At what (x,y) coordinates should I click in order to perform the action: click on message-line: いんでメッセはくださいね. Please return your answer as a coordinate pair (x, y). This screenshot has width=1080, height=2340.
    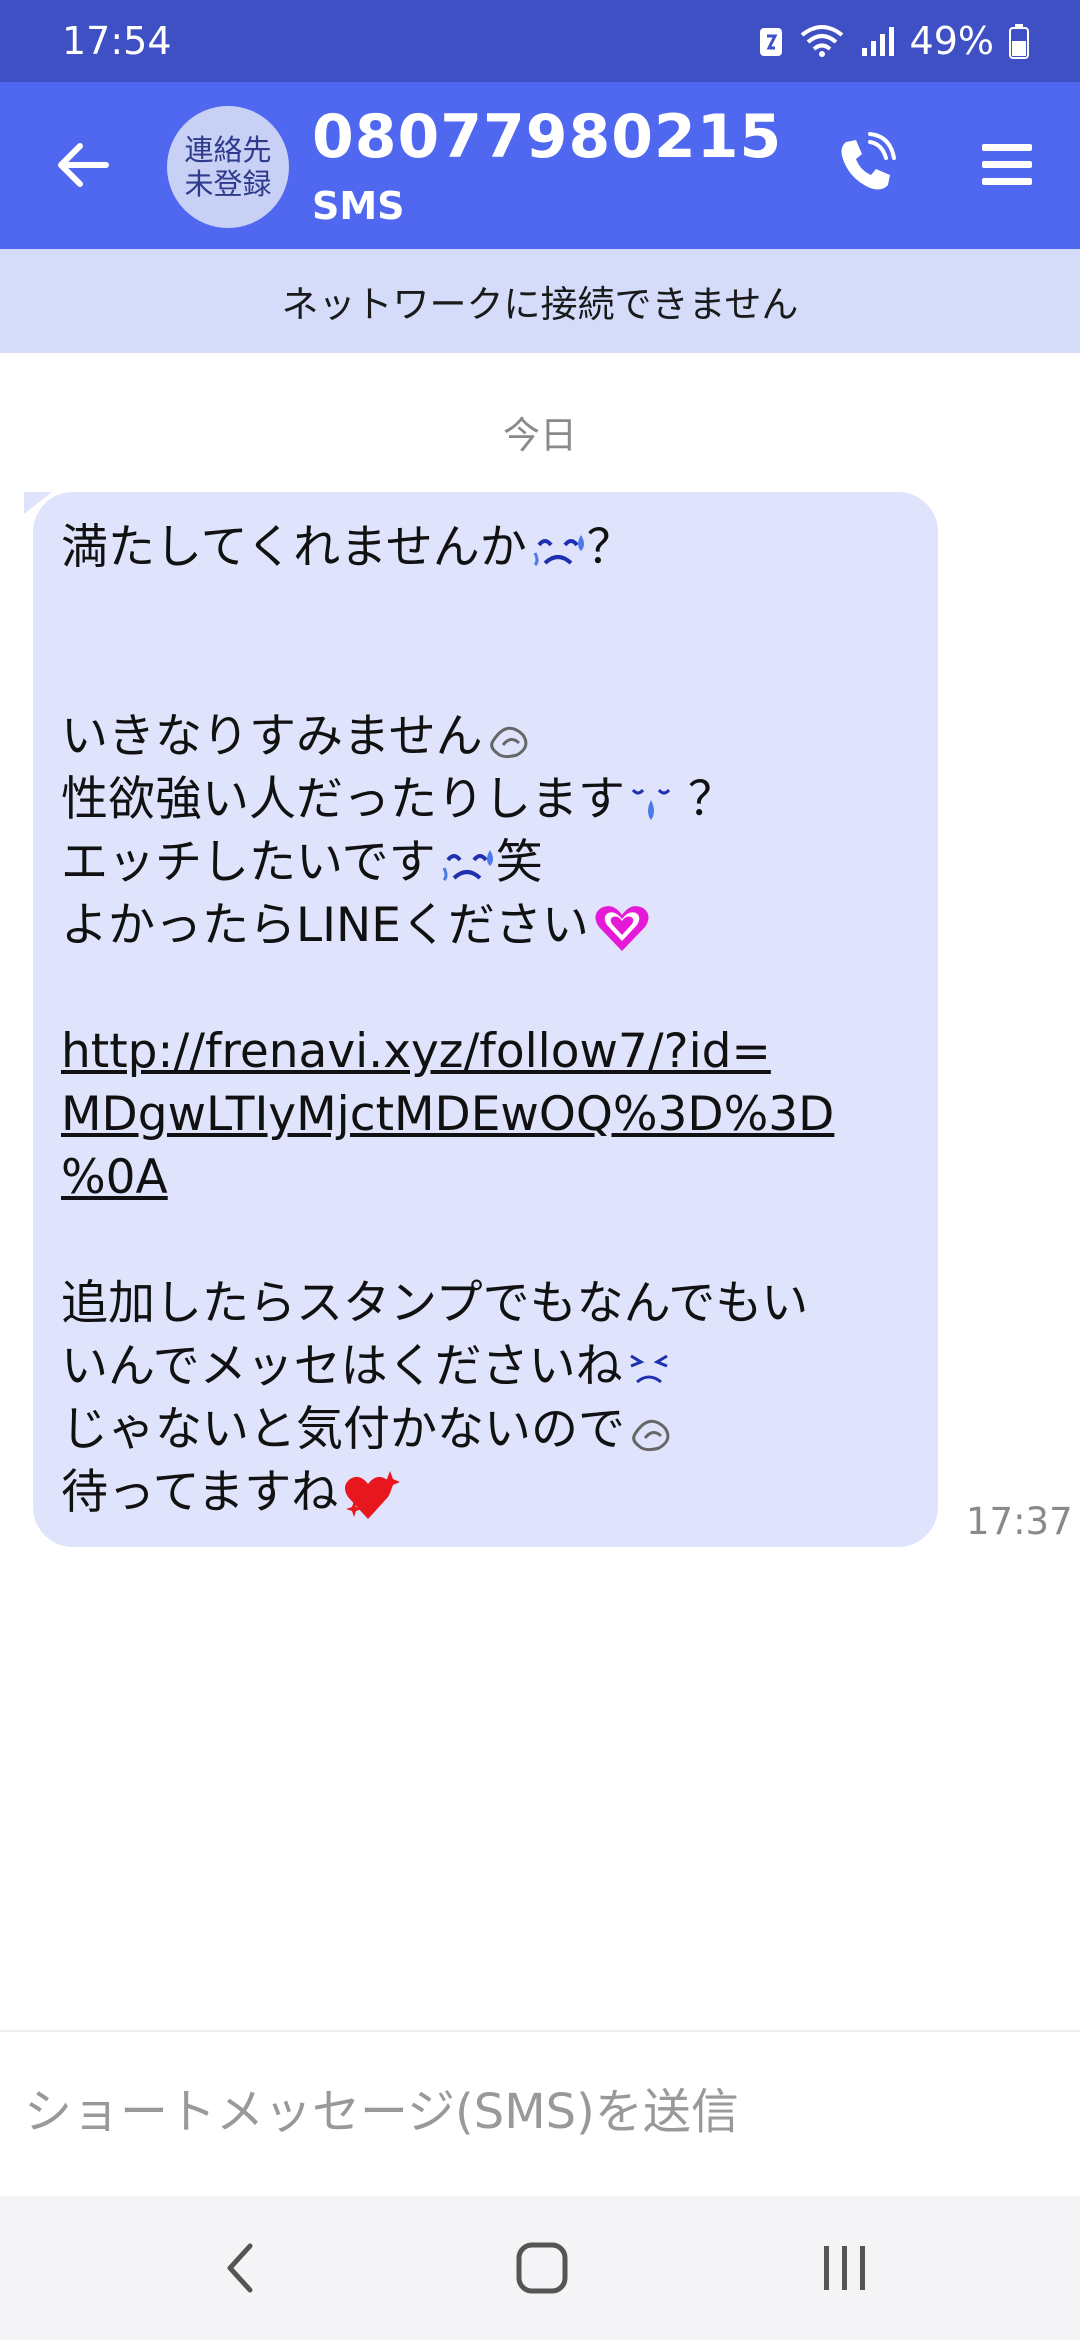
    Looking at the image, I should click on (485, 1366).